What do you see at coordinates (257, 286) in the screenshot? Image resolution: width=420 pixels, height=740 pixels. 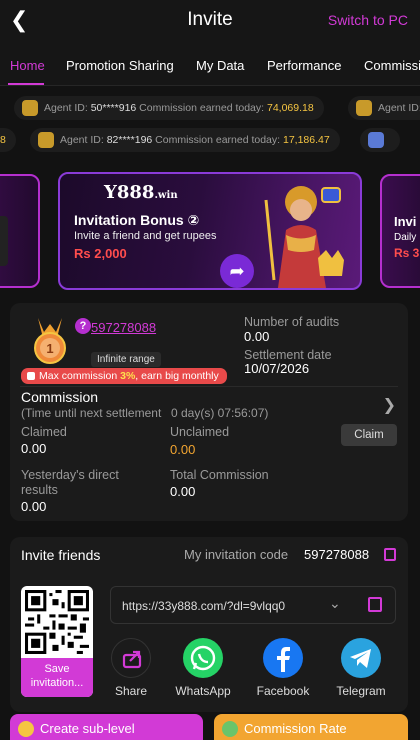 I see `carousel-dots` at bounding box center [257, 286].